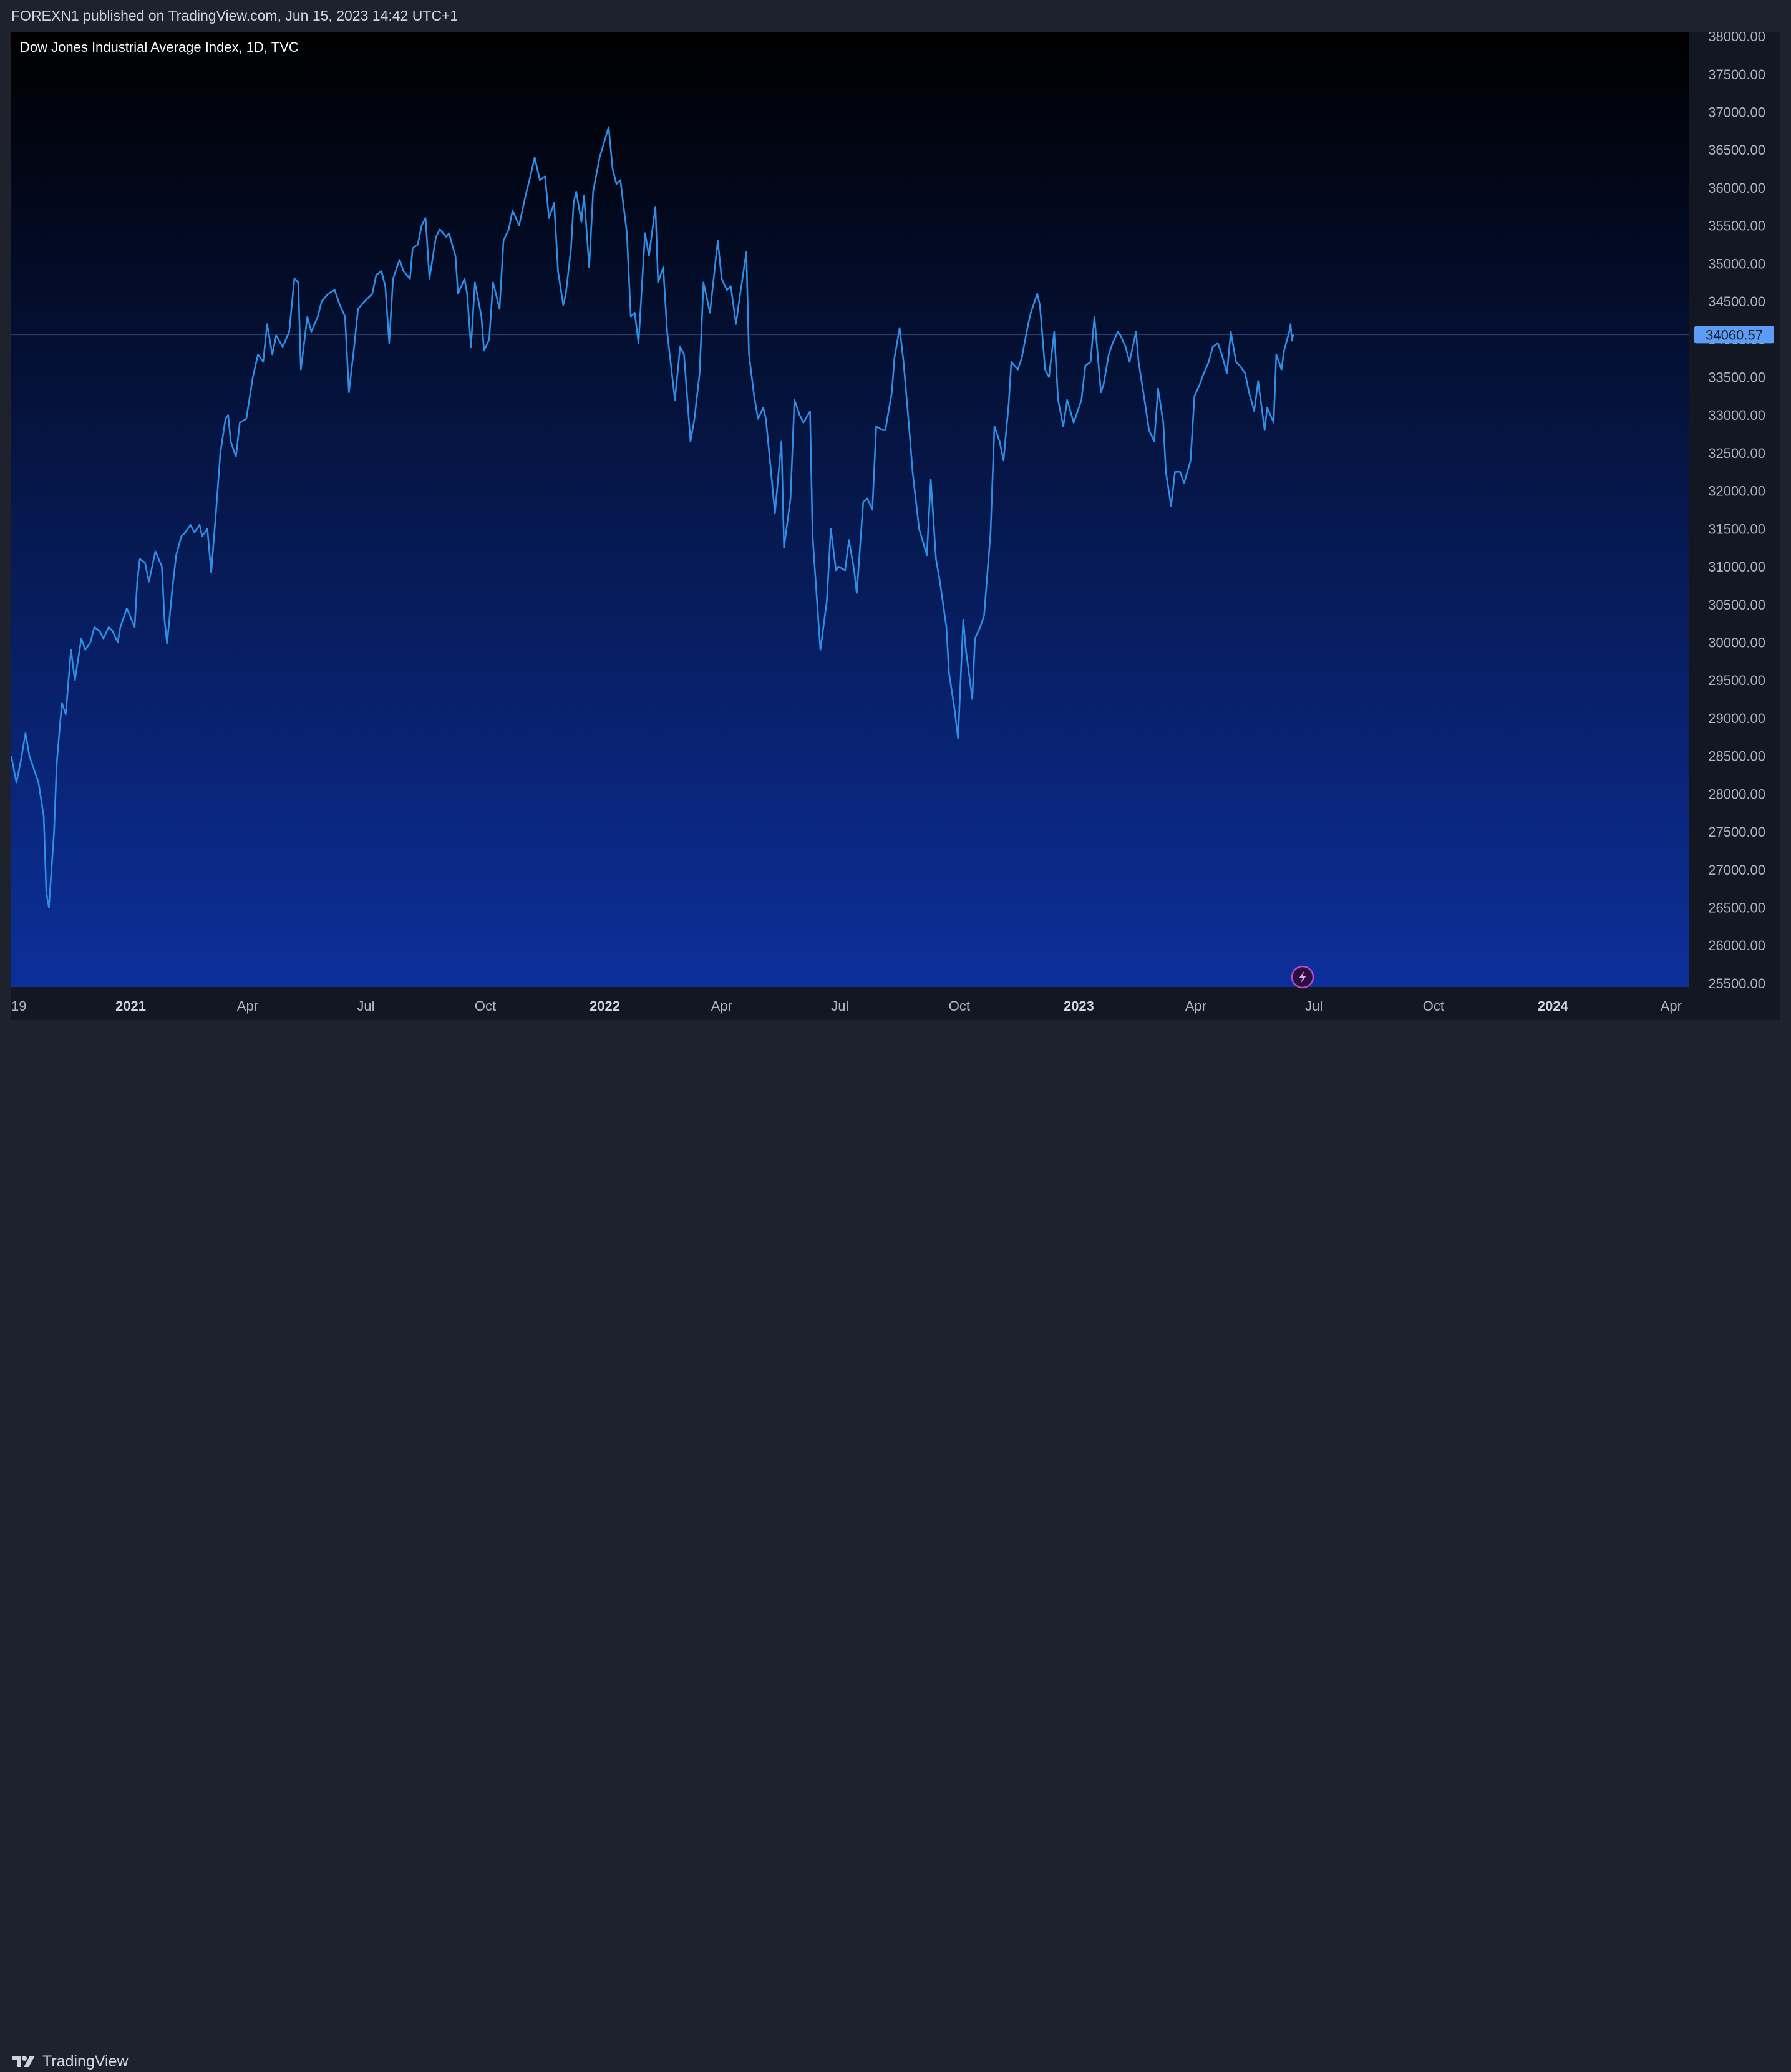  Describe the element at coordinates (1736, 38) in the screenshot. I see `price-tick-label: 38000.00` at that location.